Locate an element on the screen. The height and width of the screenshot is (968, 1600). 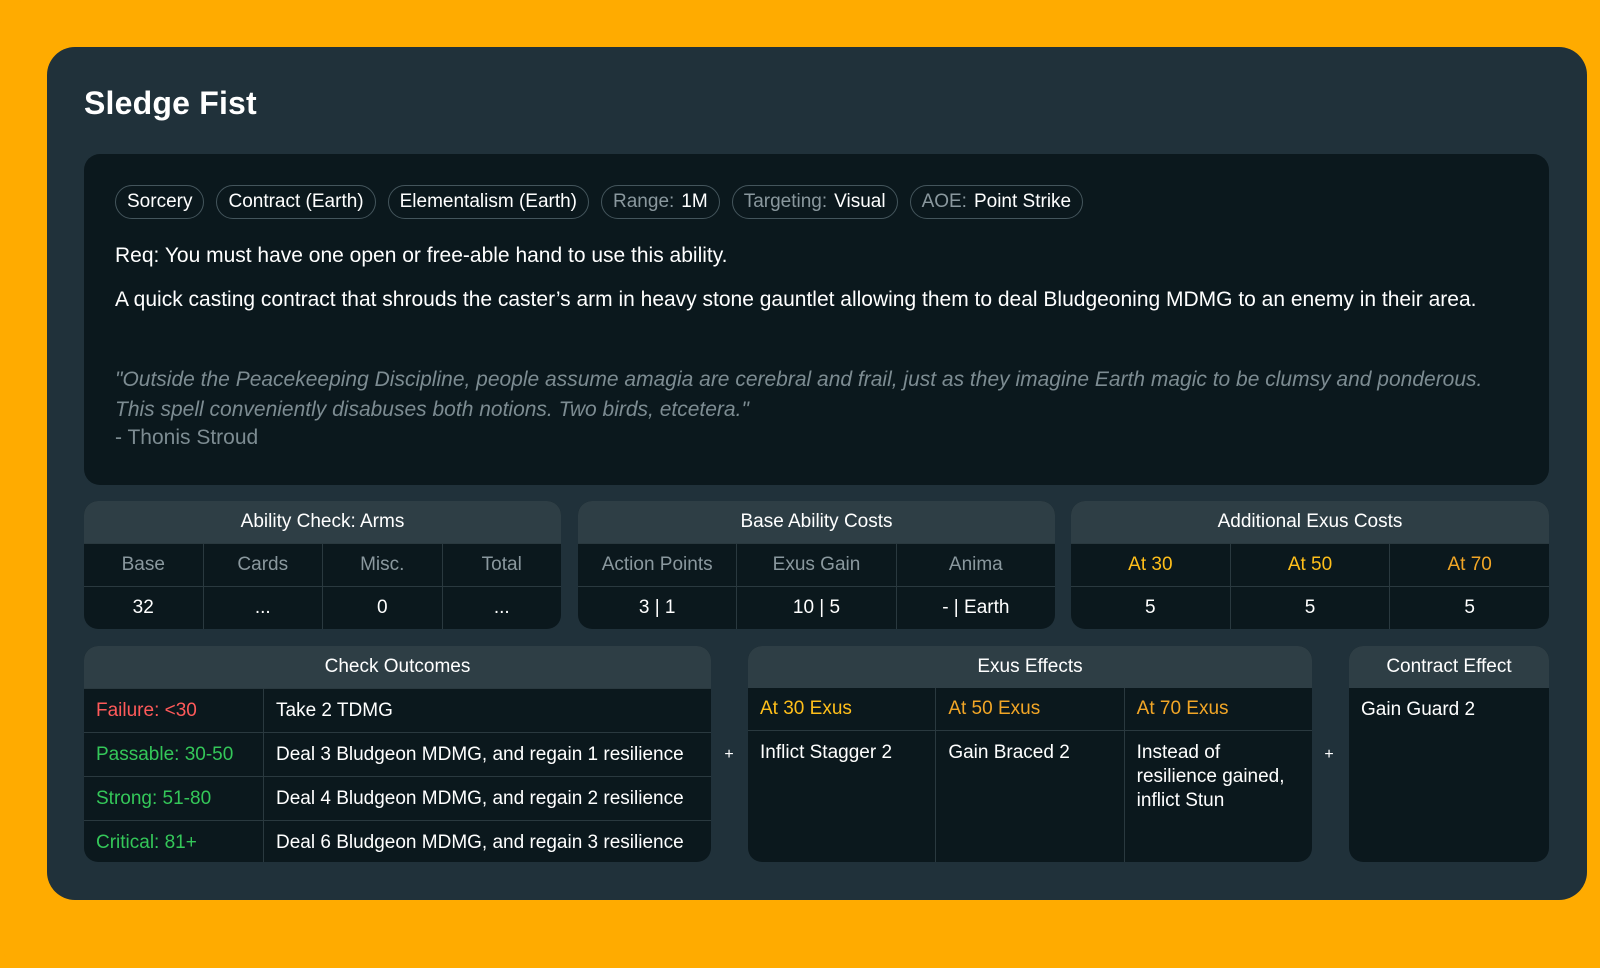
tag-range: Range: 1M is located at coordinates (660, 202).